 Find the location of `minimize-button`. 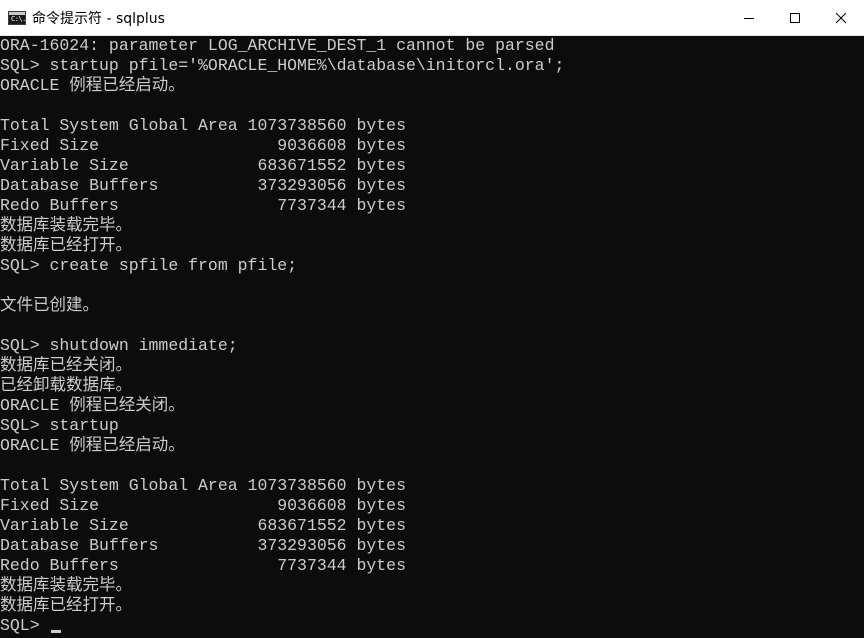

minimize-button is located at coordinates (749, 18).